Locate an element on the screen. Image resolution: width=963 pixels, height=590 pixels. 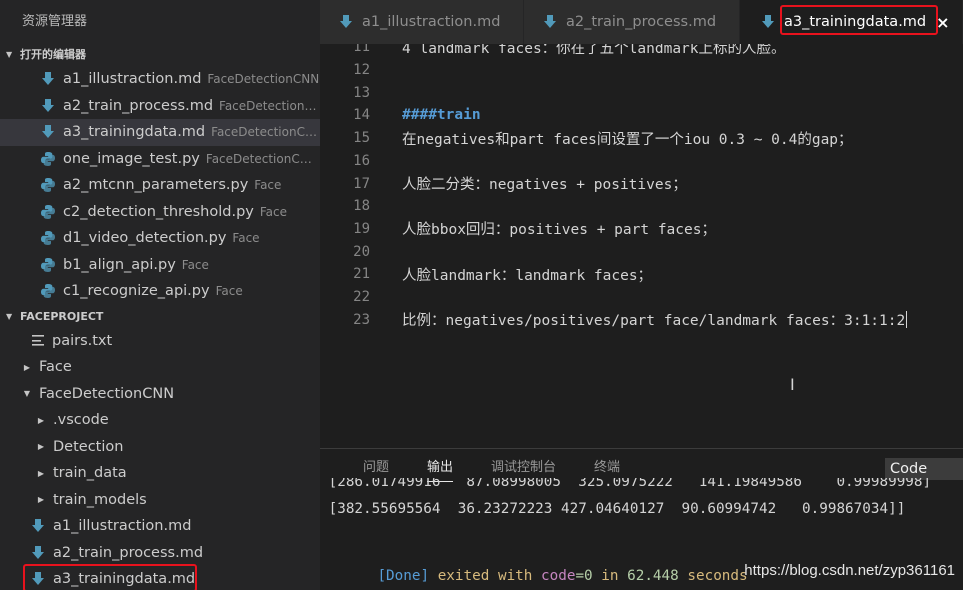
open-editors-header: ▼ 打开的编辑器 is located at coordinates (160, 55).